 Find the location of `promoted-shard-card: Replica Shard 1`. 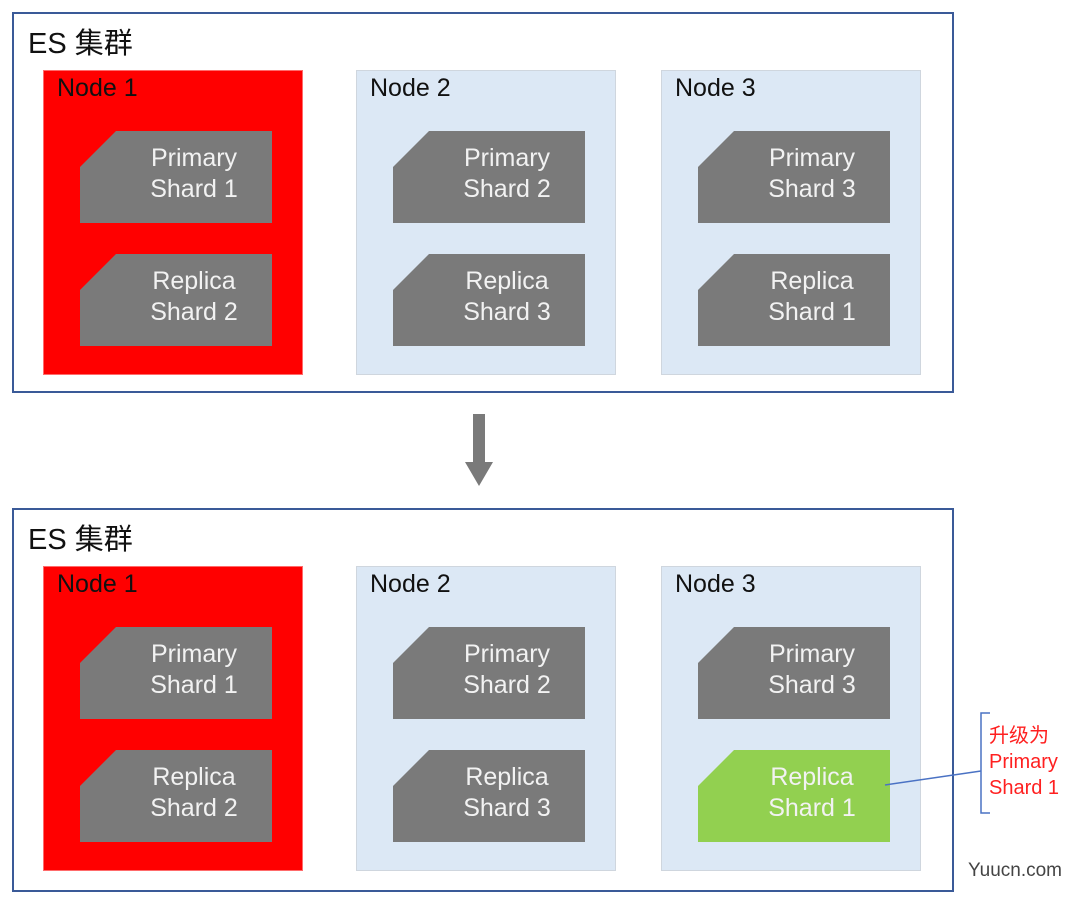

promoted-shard-card: Replica Shard 1 is located at coordinates (794, 796).